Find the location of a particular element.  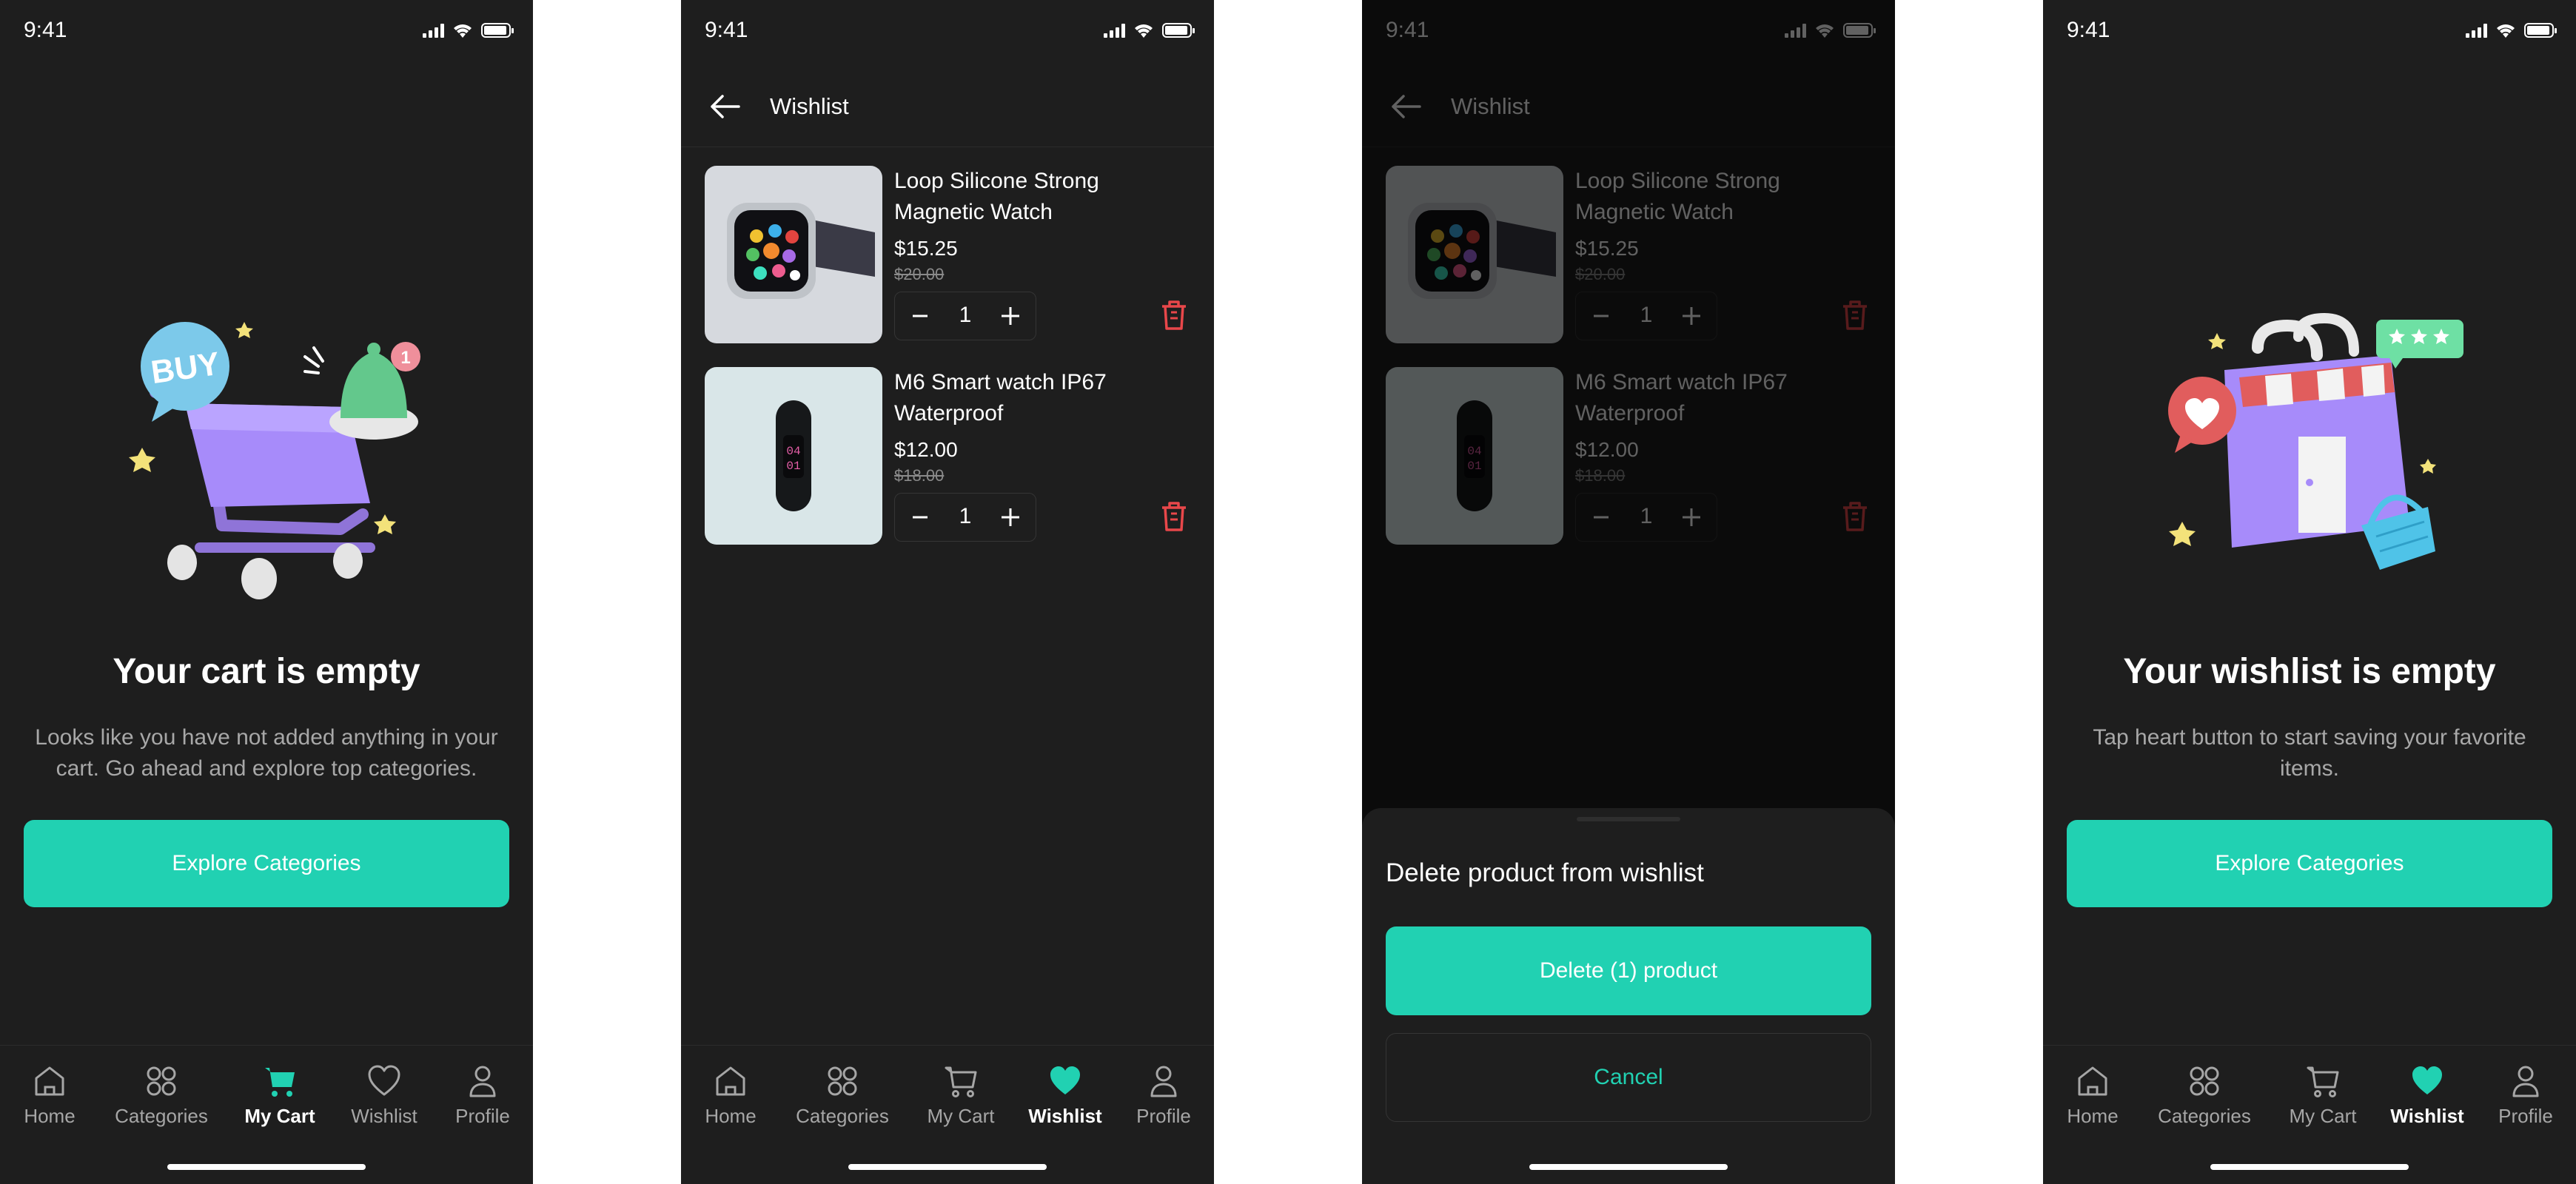

svg-text: 01 is located at coordinates (793, 466).